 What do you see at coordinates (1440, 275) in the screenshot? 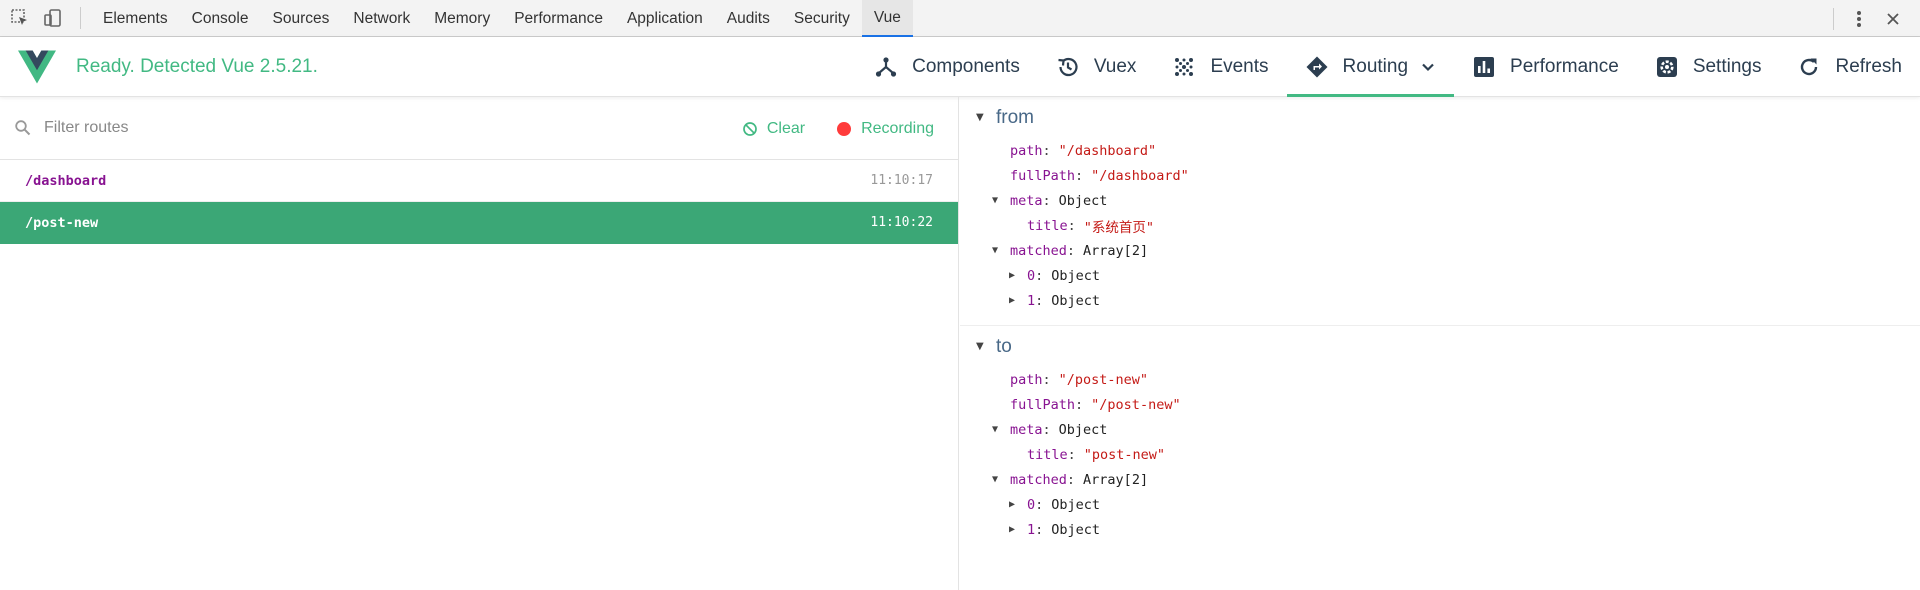
I see `from-matched-0-prop: ▶ 0: Object` at bounding box center [1440, 275].